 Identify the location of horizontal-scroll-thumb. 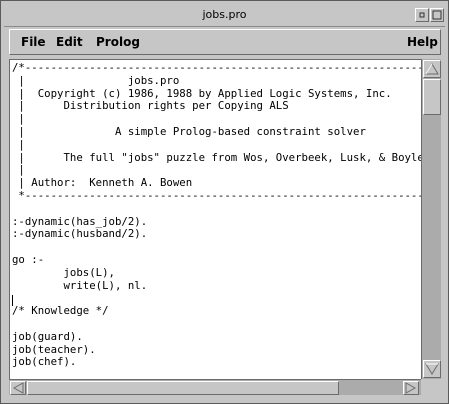
(183, 388).